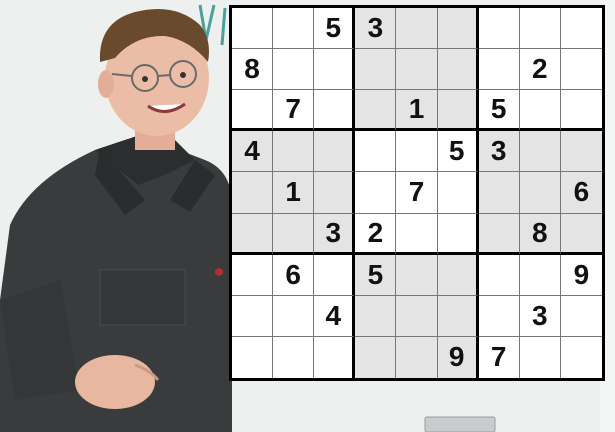 This screenshot has width=615, height=432. I want to click on sudoku-cell-r6c1, so click(253, 234).